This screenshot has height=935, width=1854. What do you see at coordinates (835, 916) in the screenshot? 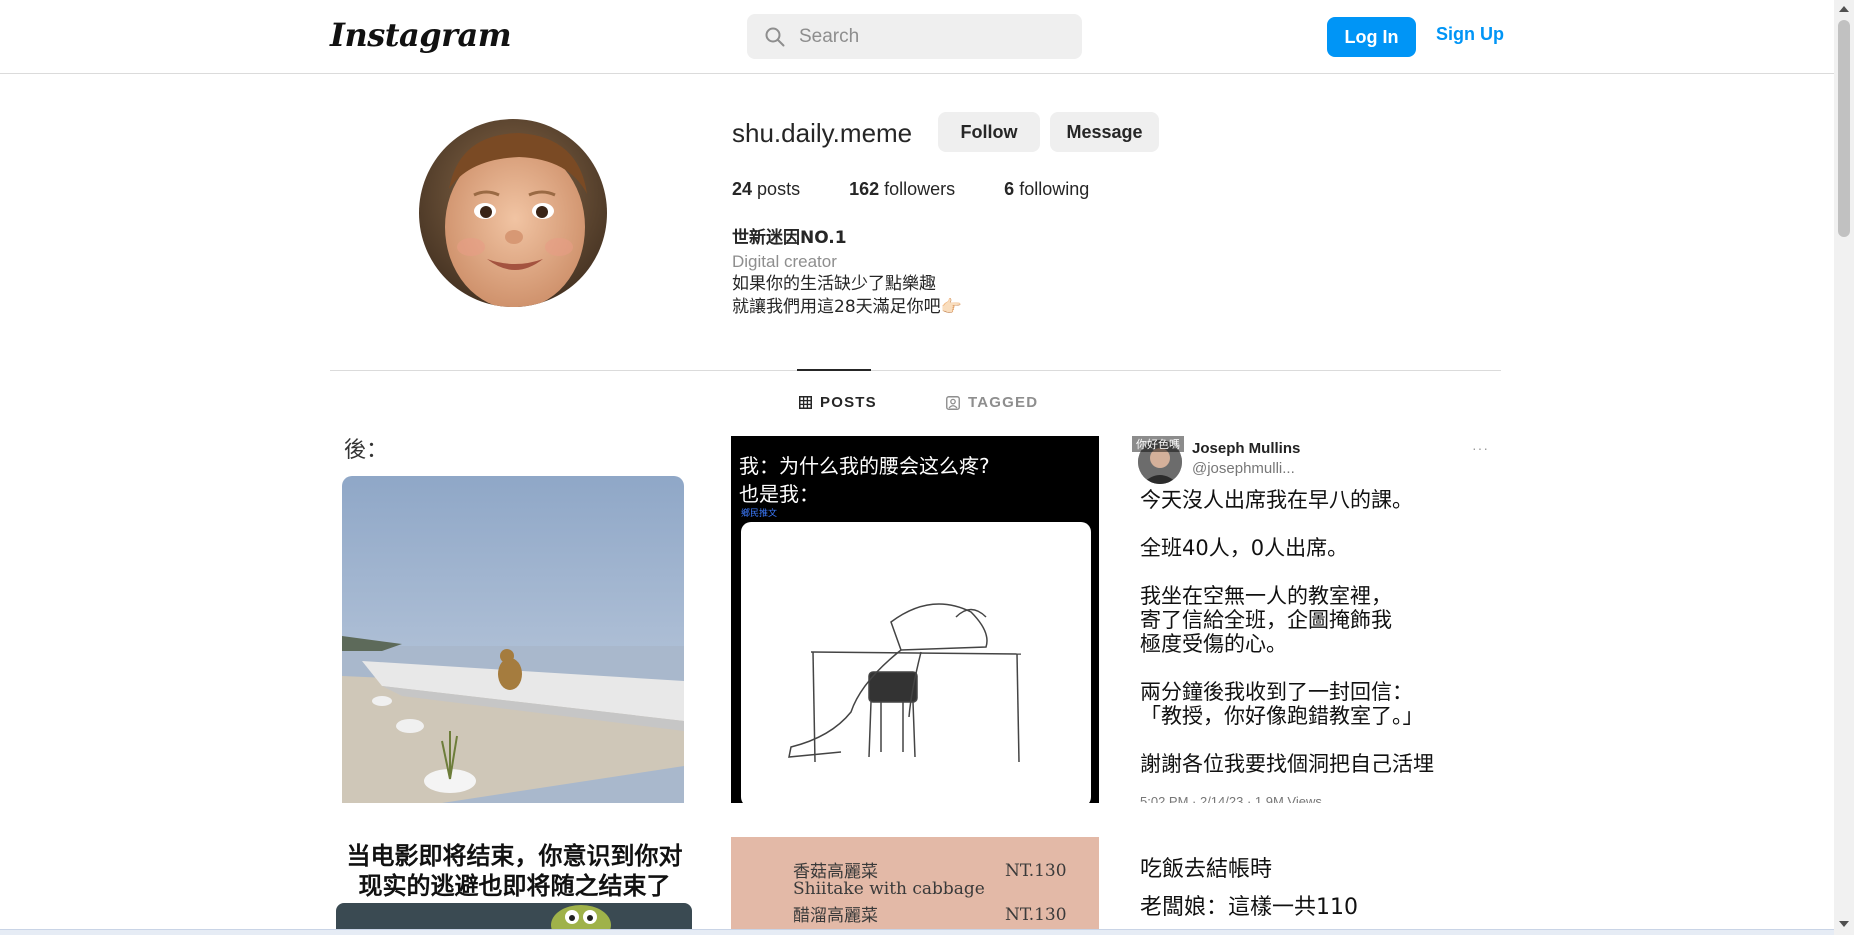
I see `menu-item: 醋溜高麗菜` at bounding box center [835, 916].